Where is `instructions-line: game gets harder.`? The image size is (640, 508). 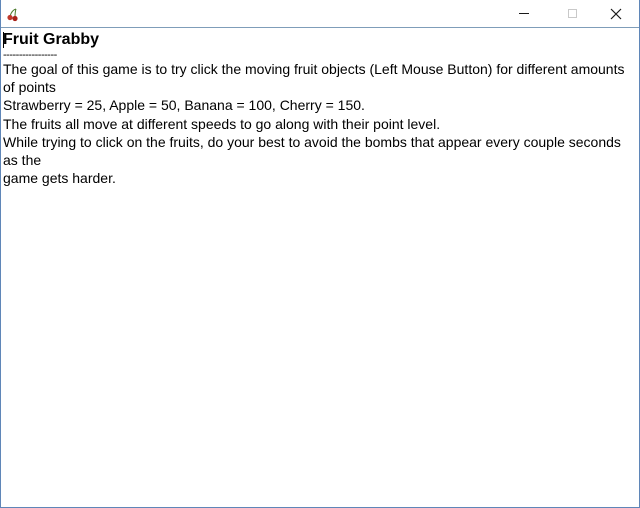
instructions-line: game gets harder. is located at coordinates (59, 178).